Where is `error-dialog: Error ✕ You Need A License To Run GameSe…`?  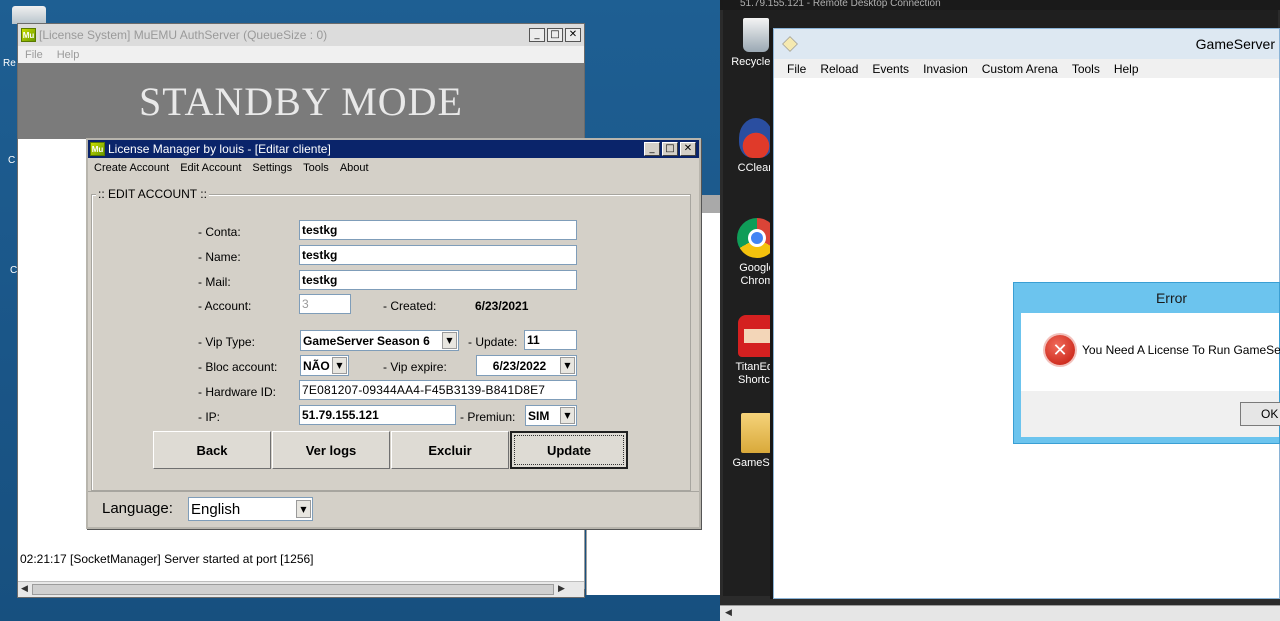
error-dialog: Error ✕ You Need A License To Run GameSe… is located at coordinates (1146, 363).